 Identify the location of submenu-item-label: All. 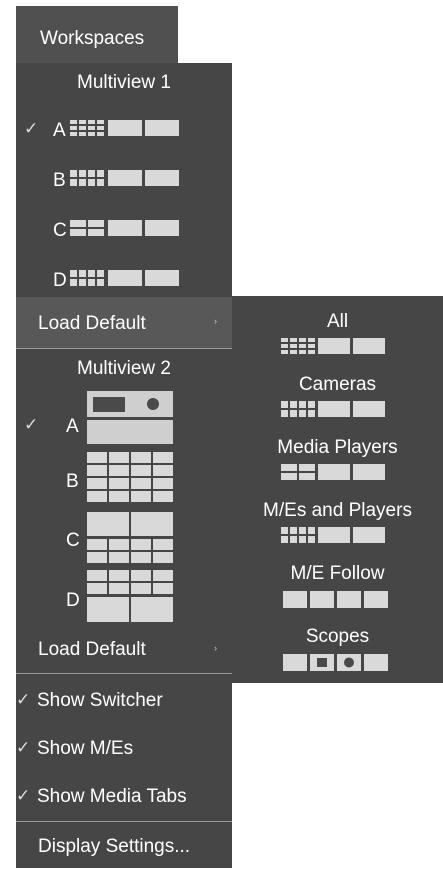
(337, 321).